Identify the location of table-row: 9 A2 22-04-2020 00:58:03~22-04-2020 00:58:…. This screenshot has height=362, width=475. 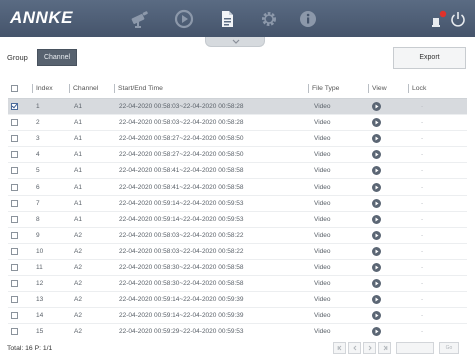
(237, 236).